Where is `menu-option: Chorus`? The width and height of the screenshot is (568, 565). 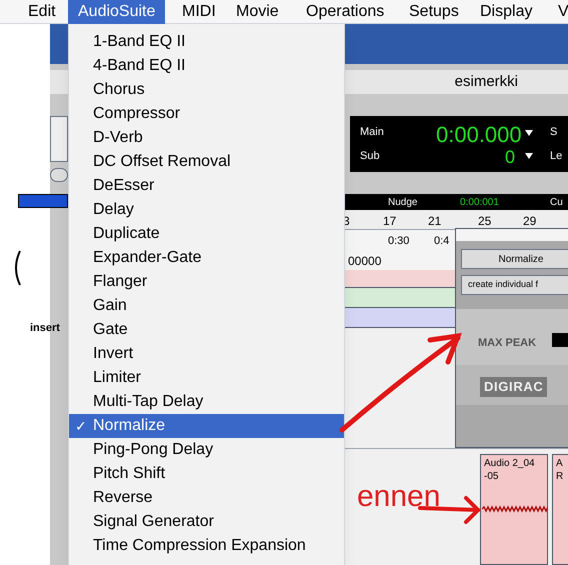 menu-option: Chorus is located at coordinates (206, 90).